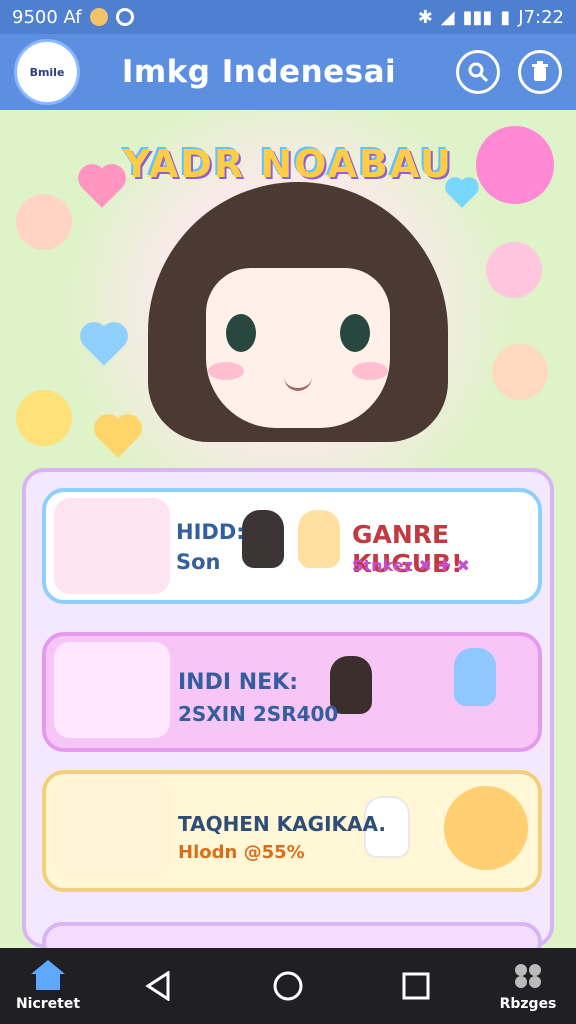 This screenshot has height=1024, width=576. I want to click on search-icon, so click(478, 72).